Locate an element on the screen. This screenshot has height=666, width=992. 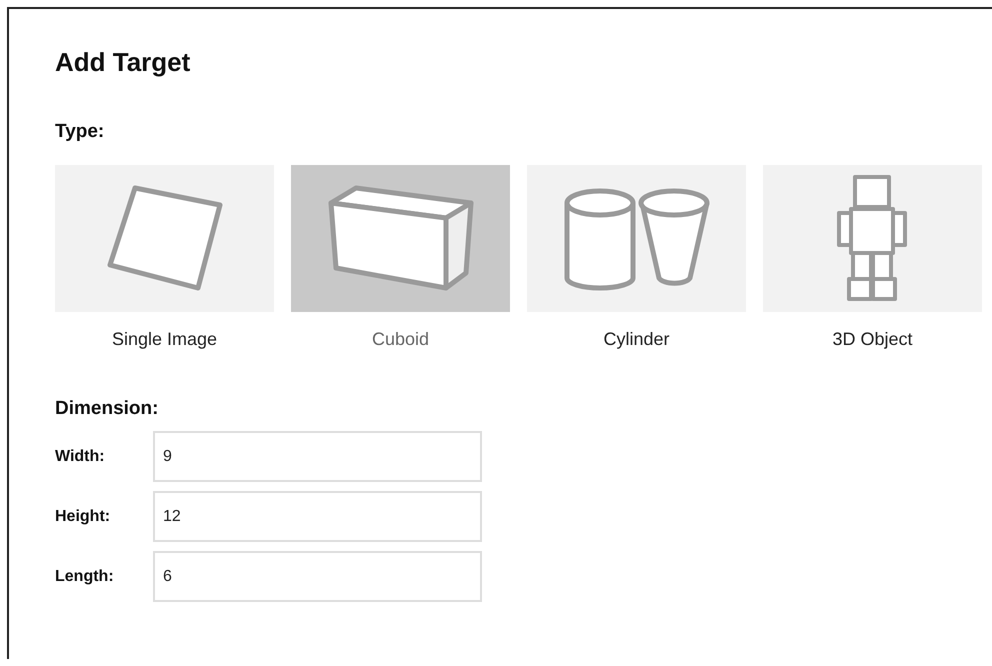
box-icon is located at coordinates (401, 238).